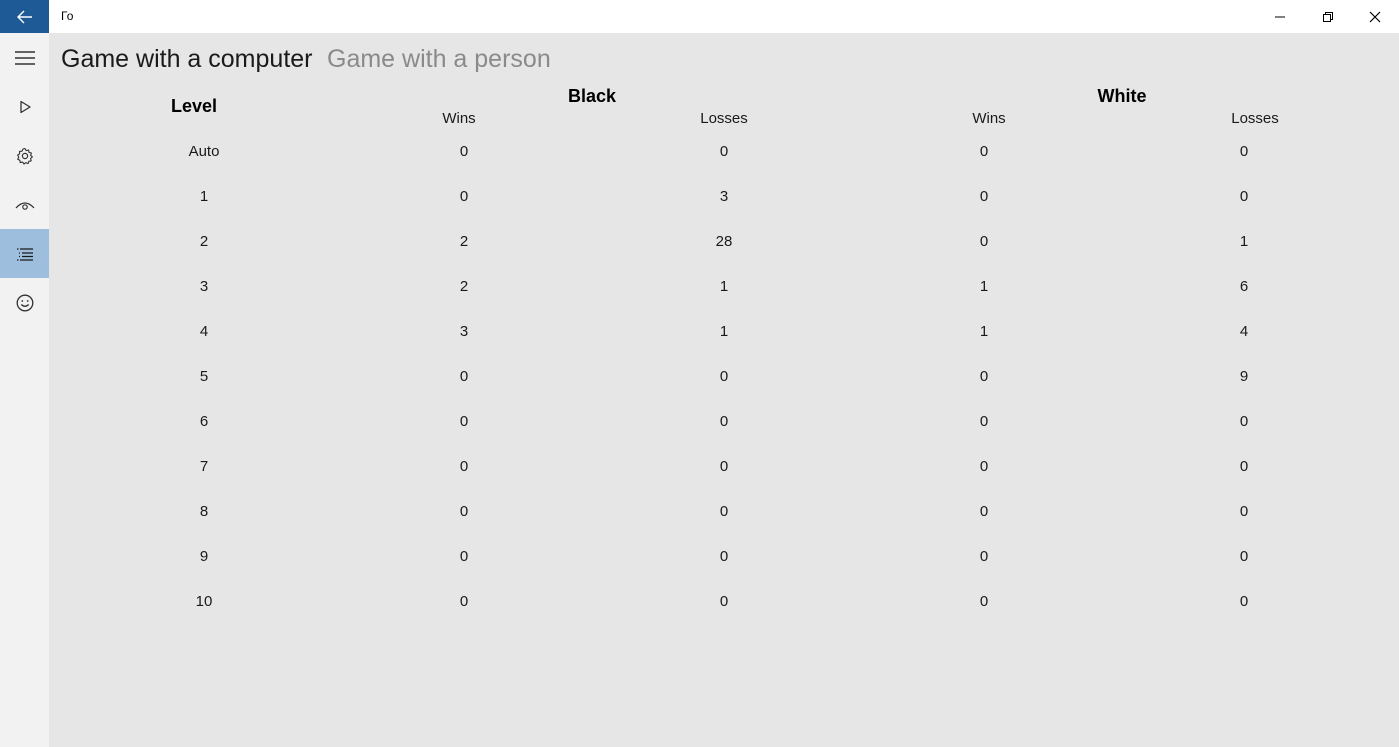 The height and width of the screenshot is (747, 1399). What do you see at coordinates (204, 466) in the screenshot?
I see `level-cell: 7` at bounding box center [204, 466].